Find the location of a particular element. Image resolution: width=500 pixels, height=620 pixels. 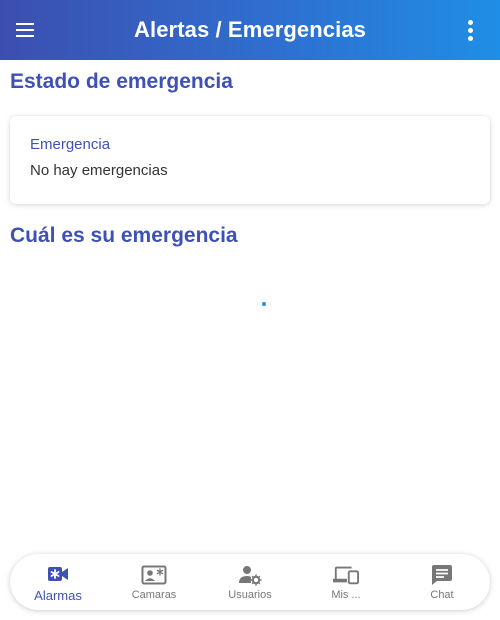

nav-label-usuarios: Usuarios is located at coordinates (250, 595).